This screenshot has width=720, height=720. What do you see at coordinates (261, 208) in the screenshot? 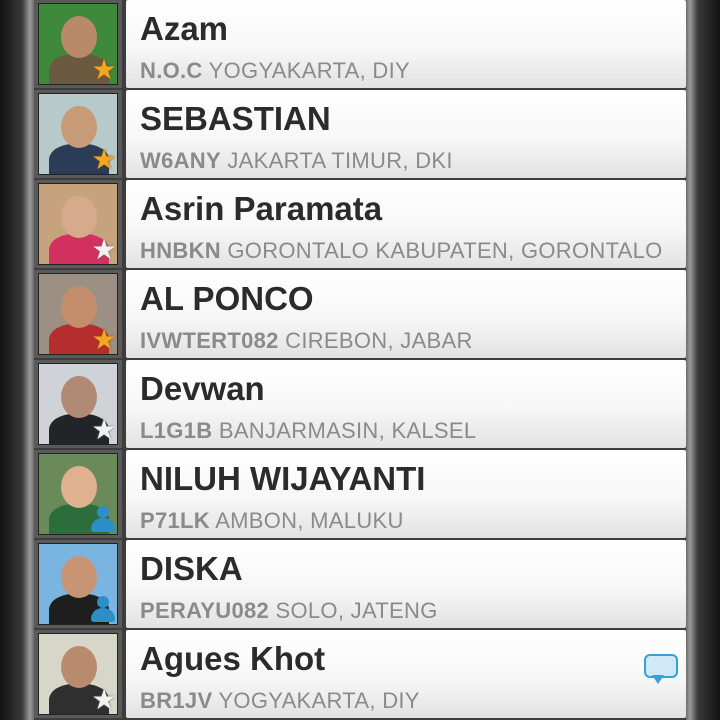
I see `contact-name: Asrin Paramata` at bounding box center [261, 208].